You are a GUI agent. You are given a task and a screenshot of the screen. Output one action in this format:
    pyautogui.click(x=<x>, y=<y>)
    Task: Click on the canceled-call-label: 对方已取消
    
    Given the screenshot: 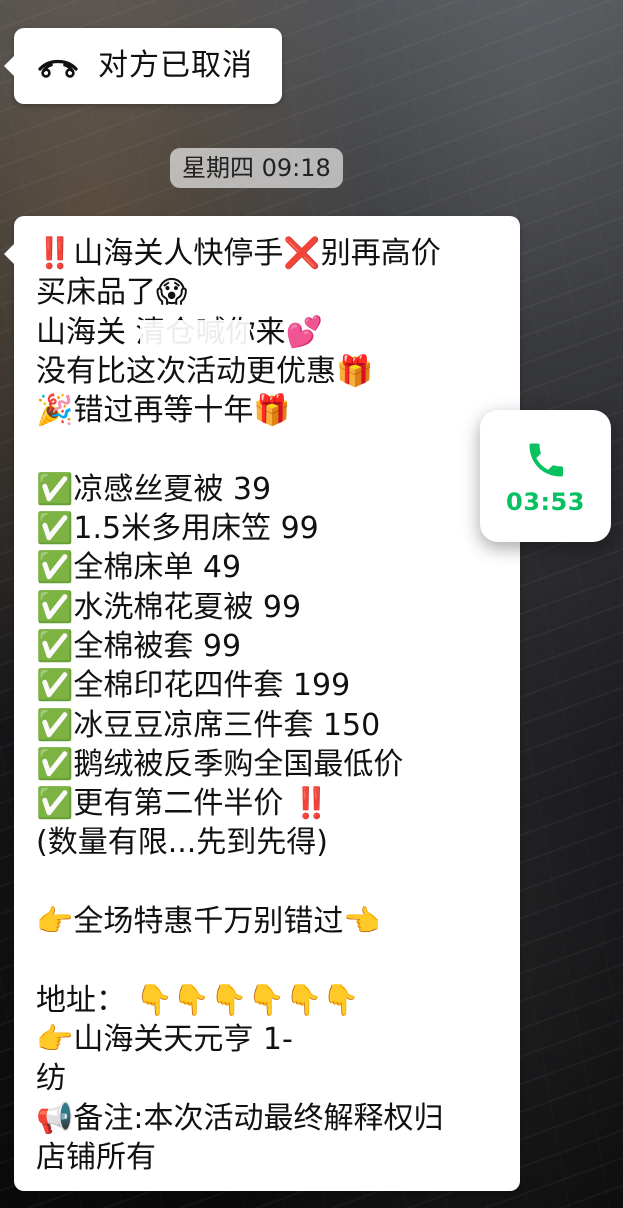 What is the action you would take?
    pyautogui.click(x=175, y=65)
    